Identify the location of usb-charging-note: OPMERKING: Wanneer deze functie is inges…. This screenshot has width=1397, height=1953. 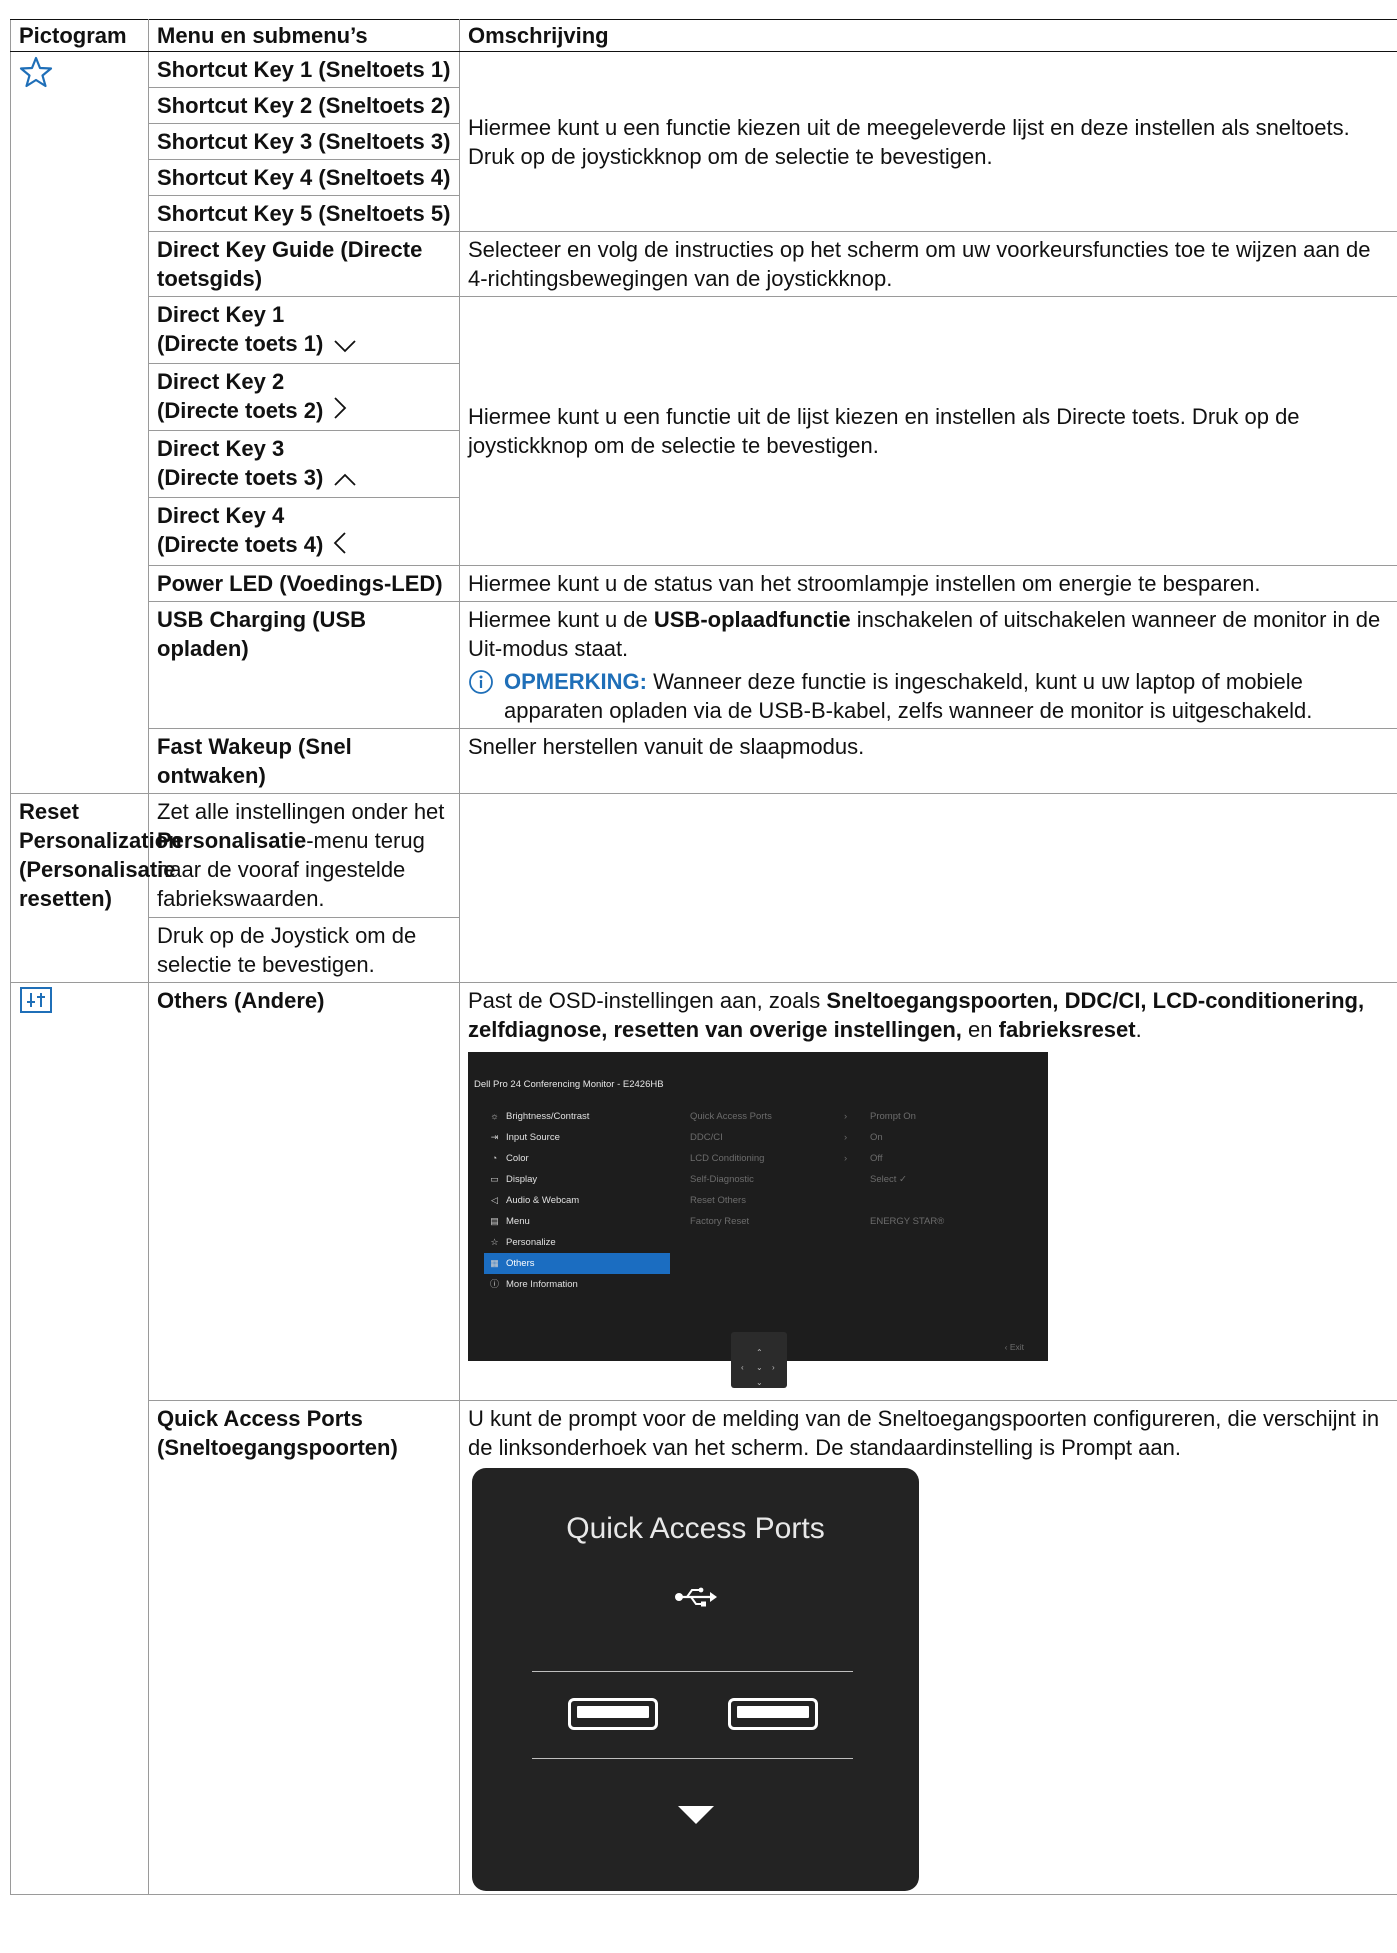
(929, 696).